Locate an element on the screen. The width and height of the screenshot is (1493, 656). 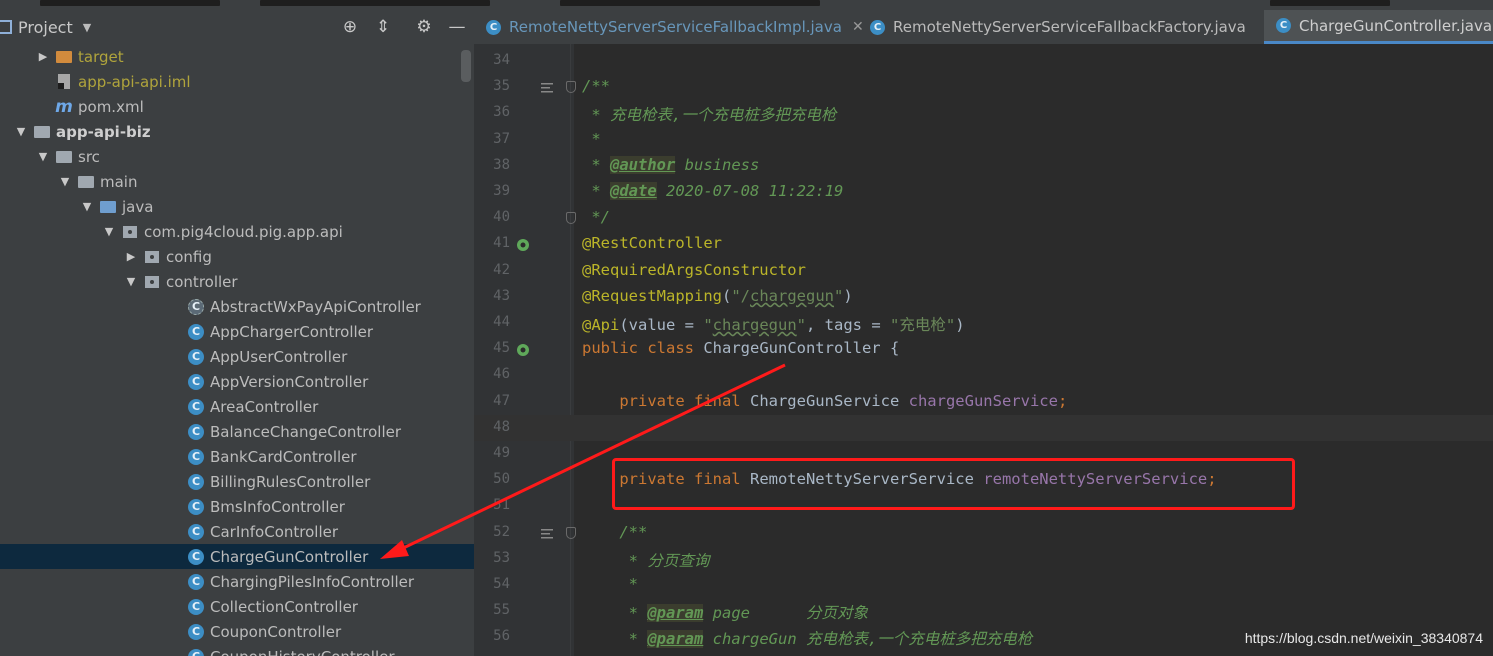
code-line: 41 @RestController is located at coordinates (983, 244).